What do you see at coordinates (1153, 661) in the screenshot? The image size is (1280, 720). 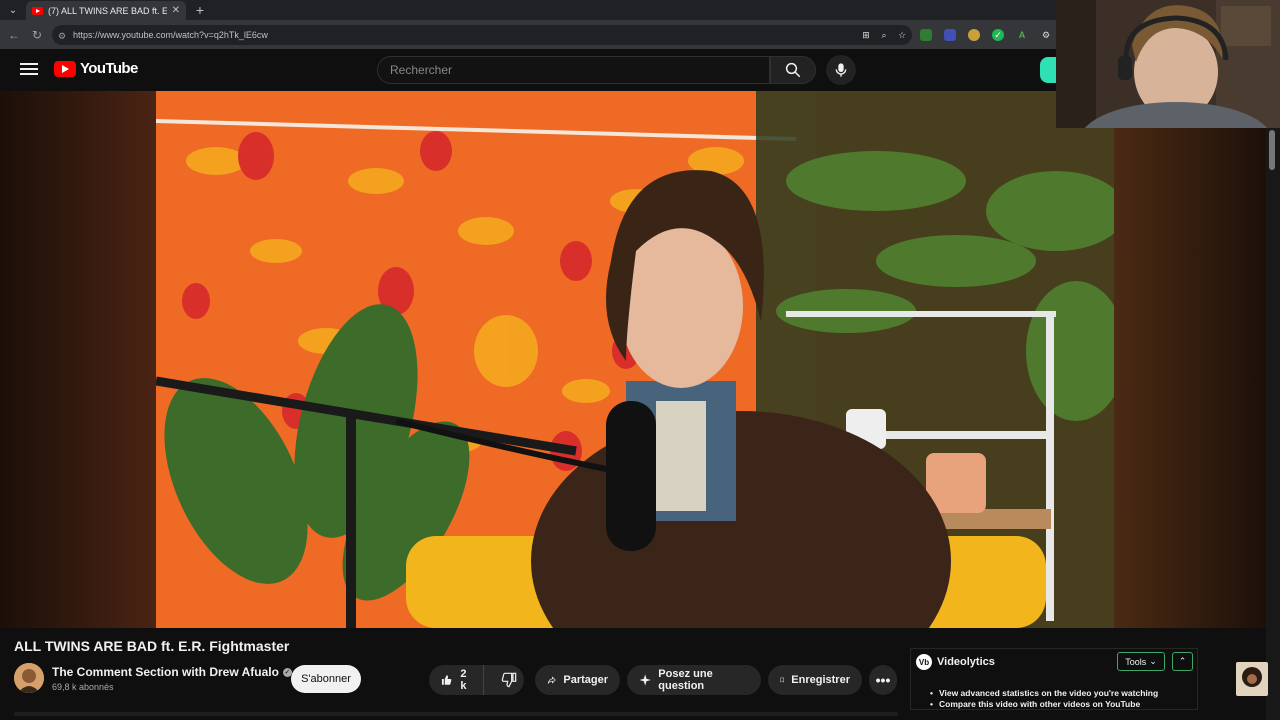 I see `chevron-down-icon: ⌄` at bounding box center [1153, 661].